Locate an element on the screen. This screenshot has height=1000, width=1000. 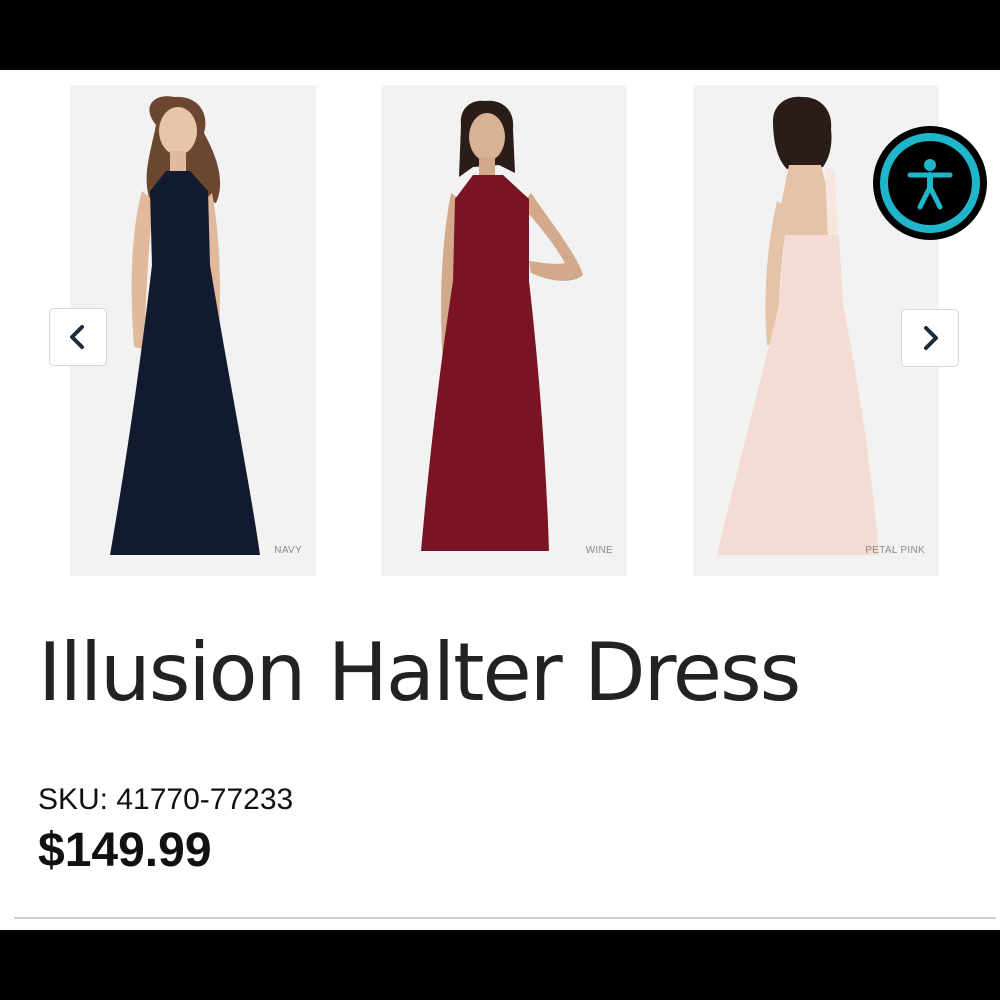
accessibility-button is located at coordinates (930, 183).